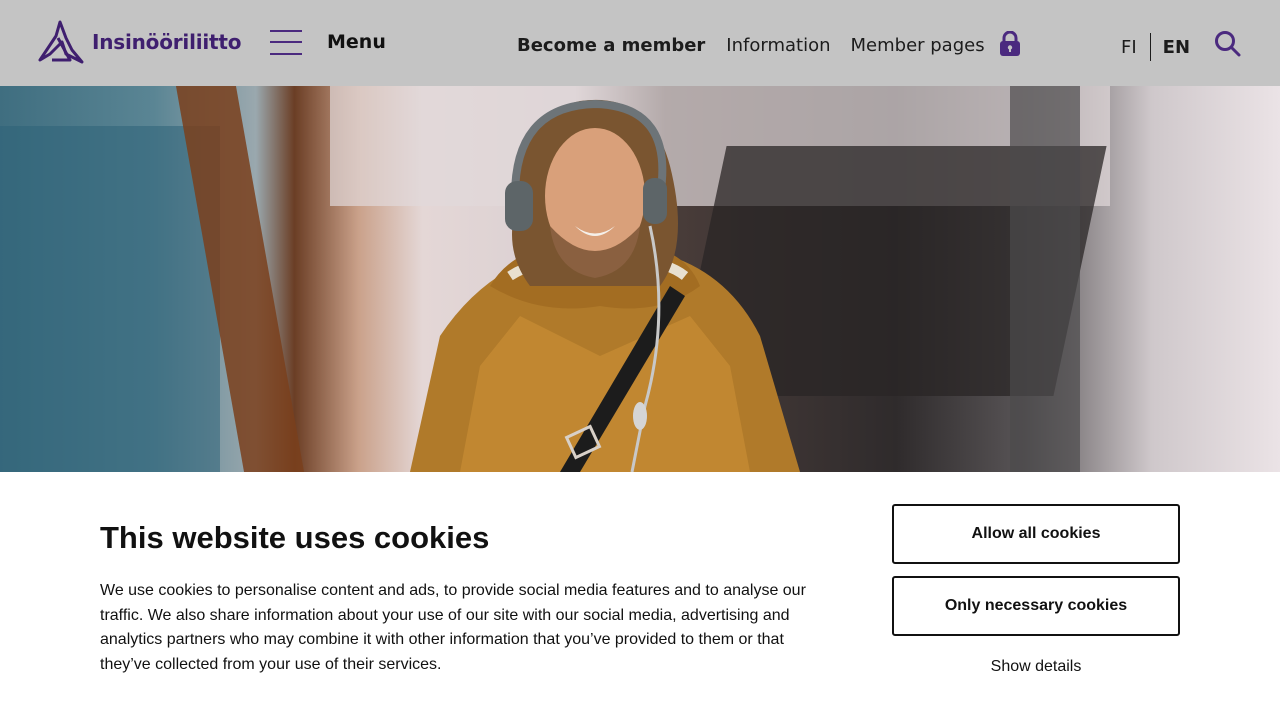  What do you see at coordinates (356, 42) in the screenshot?
I see `menu-label: Menu` at bounding box center [356, 42].